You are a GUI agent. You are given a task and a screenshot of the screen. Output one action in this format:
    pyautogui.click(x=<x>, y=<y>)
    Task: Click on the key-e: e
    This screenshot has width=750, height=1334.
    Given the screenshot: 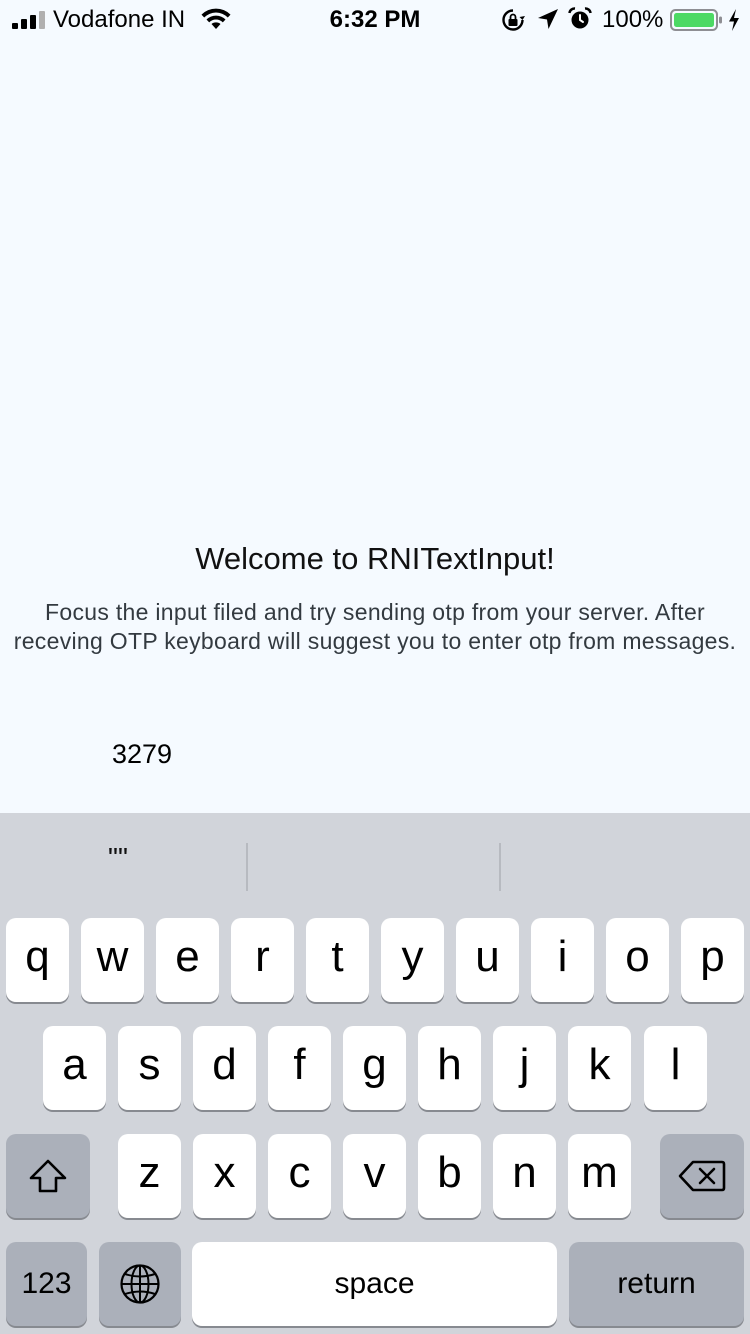 What is the action you would take?
    pyautogui.click(x=187, y=960)
    